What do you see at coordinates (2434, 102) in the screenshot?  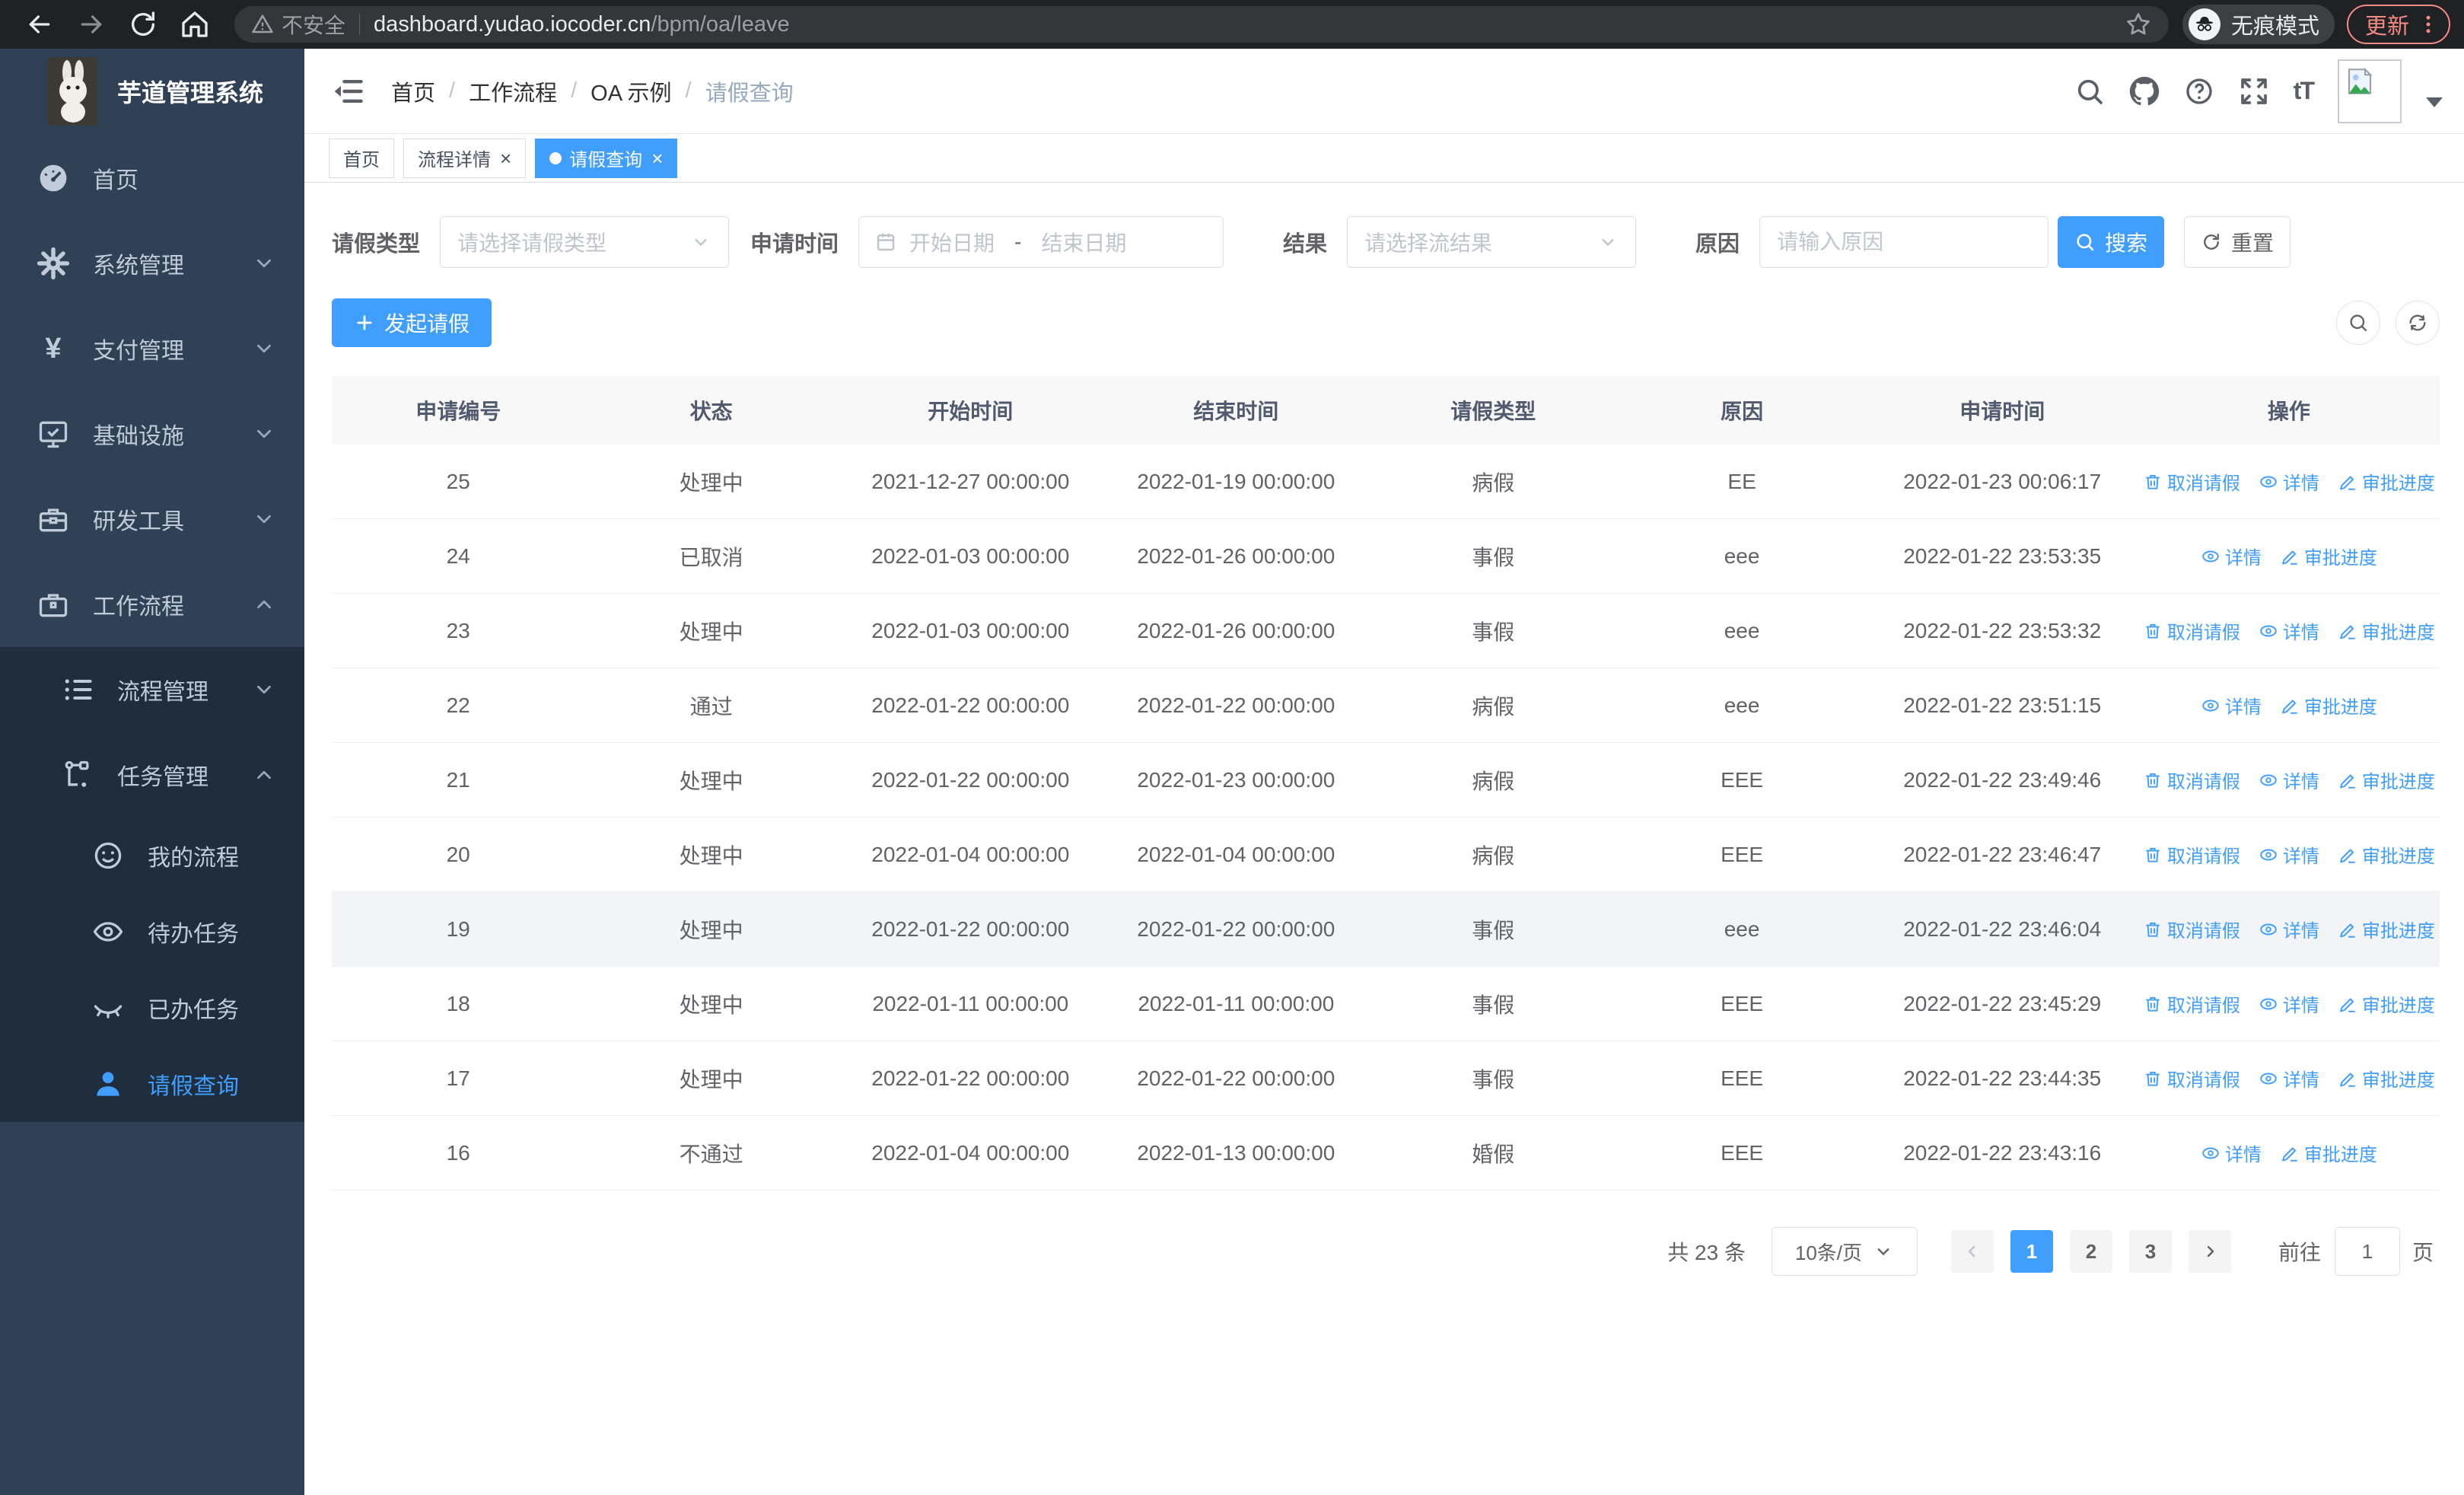 I see `avatar-caret-icon` at bounding box center [2434, 102].